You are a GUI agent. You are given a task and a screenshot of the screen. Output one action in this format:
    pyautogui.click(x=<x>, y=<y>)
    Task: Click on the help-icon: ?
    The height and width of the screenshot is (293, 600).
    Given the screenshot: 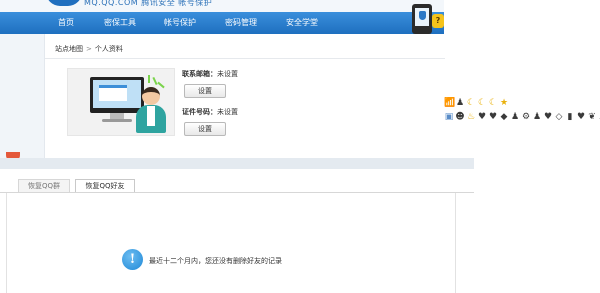 What is the action you would take?
    pyautogui.click(x=438, y=21)
    